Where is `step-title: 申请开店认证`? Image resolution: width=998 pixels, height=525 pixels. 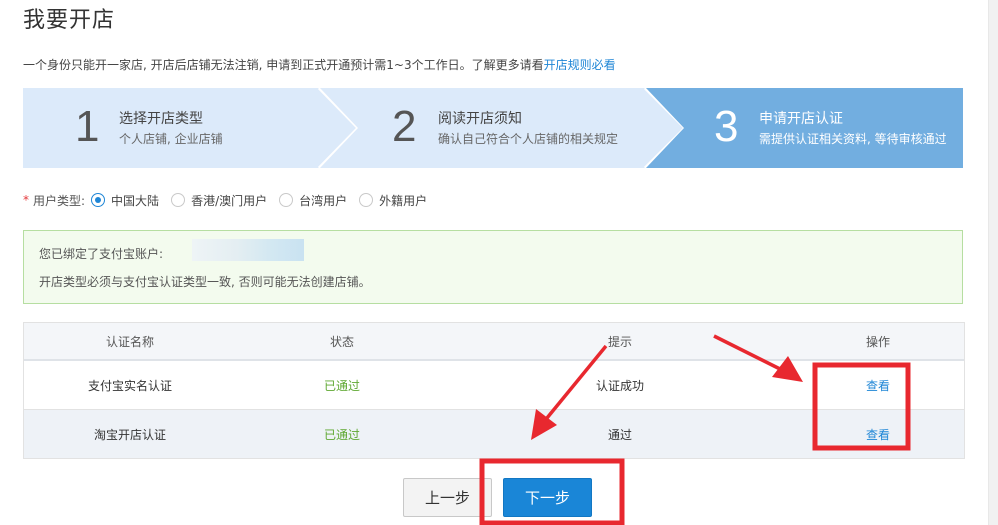 step-title: 申请开店认证 is located at coordinates (801, 119).